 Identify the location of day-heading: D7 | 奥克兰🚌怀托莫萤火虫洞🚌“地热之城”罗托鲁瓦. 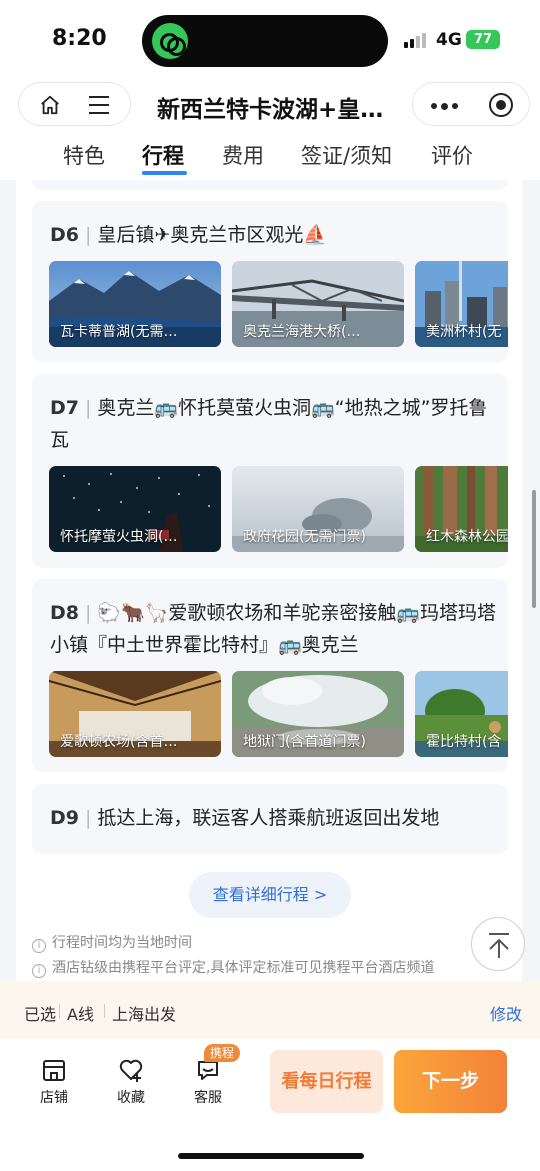
(269, 424).